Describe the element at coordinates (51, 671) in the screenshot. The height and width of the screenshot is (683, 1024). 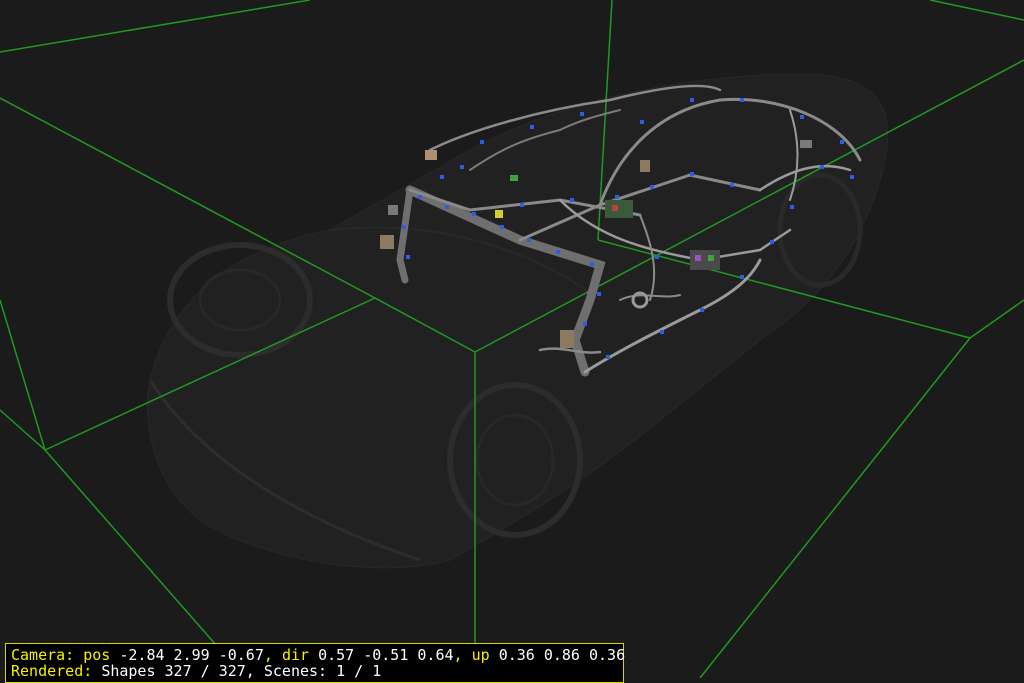
I see `rendered-label: Rendered:` at that location.